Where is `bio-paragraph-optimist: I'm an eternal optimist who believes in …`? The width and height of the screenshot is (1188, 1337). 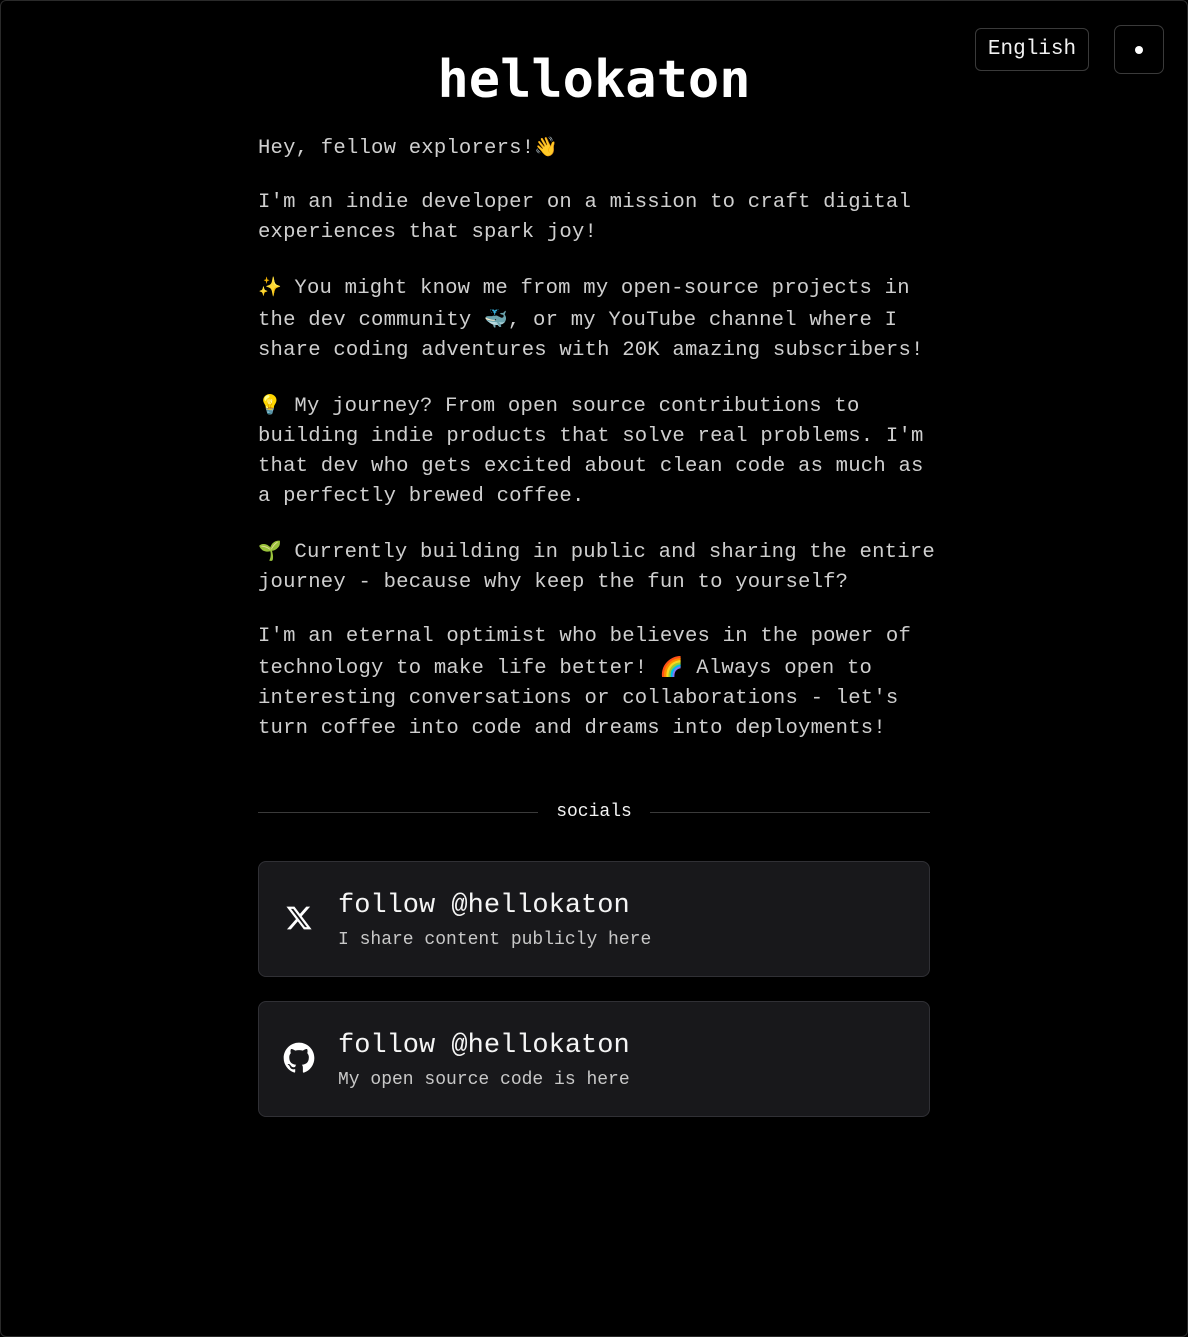
bio-paragraph-optimist: I'm an eternal optimist who believes in … is located at coordinates (603, 683).